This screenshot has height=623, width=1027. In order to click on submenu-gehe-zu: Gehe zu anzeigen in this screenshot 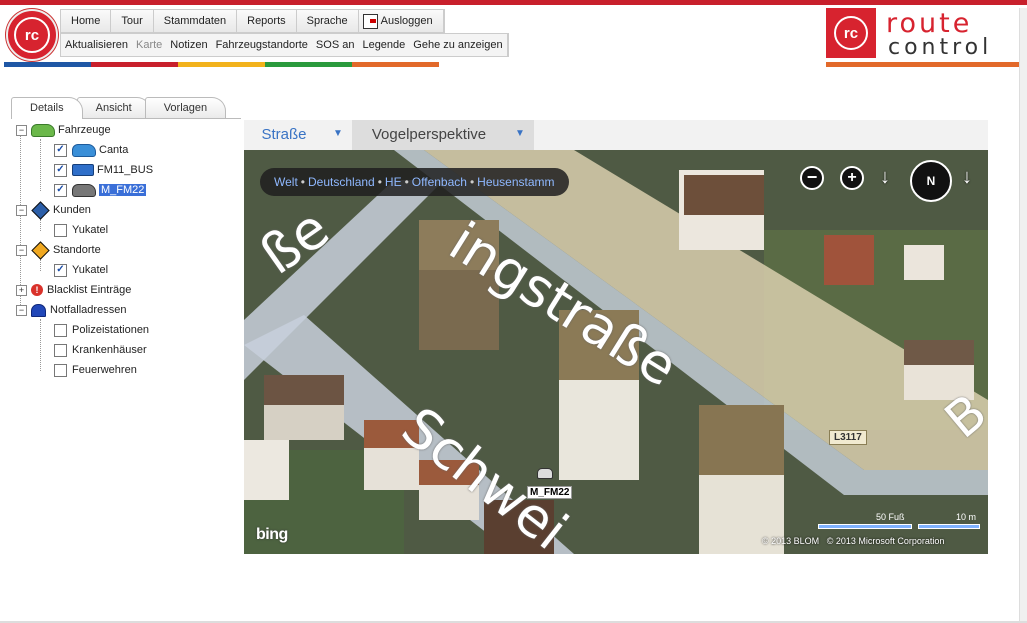, I will do `click(458, 45)`.